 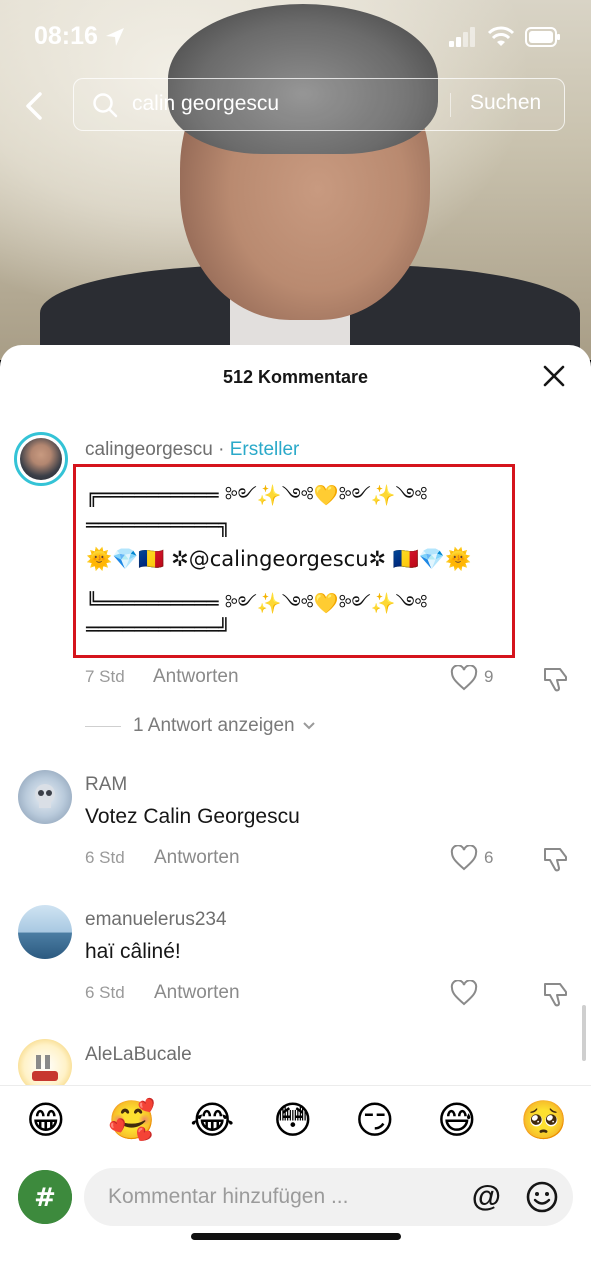 I want to click on comment-text-line: 🌞💎🇷🇴 ✲@calingeorgescu✲ 🇷🇴💎🌞, so click(x=279, y=559).